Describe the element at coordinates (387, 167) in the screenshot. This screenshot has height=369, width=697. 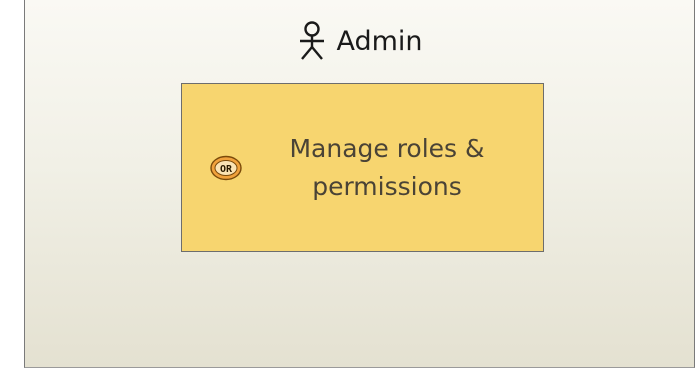
I see `task-label: Manage roles & permissions` at that location.